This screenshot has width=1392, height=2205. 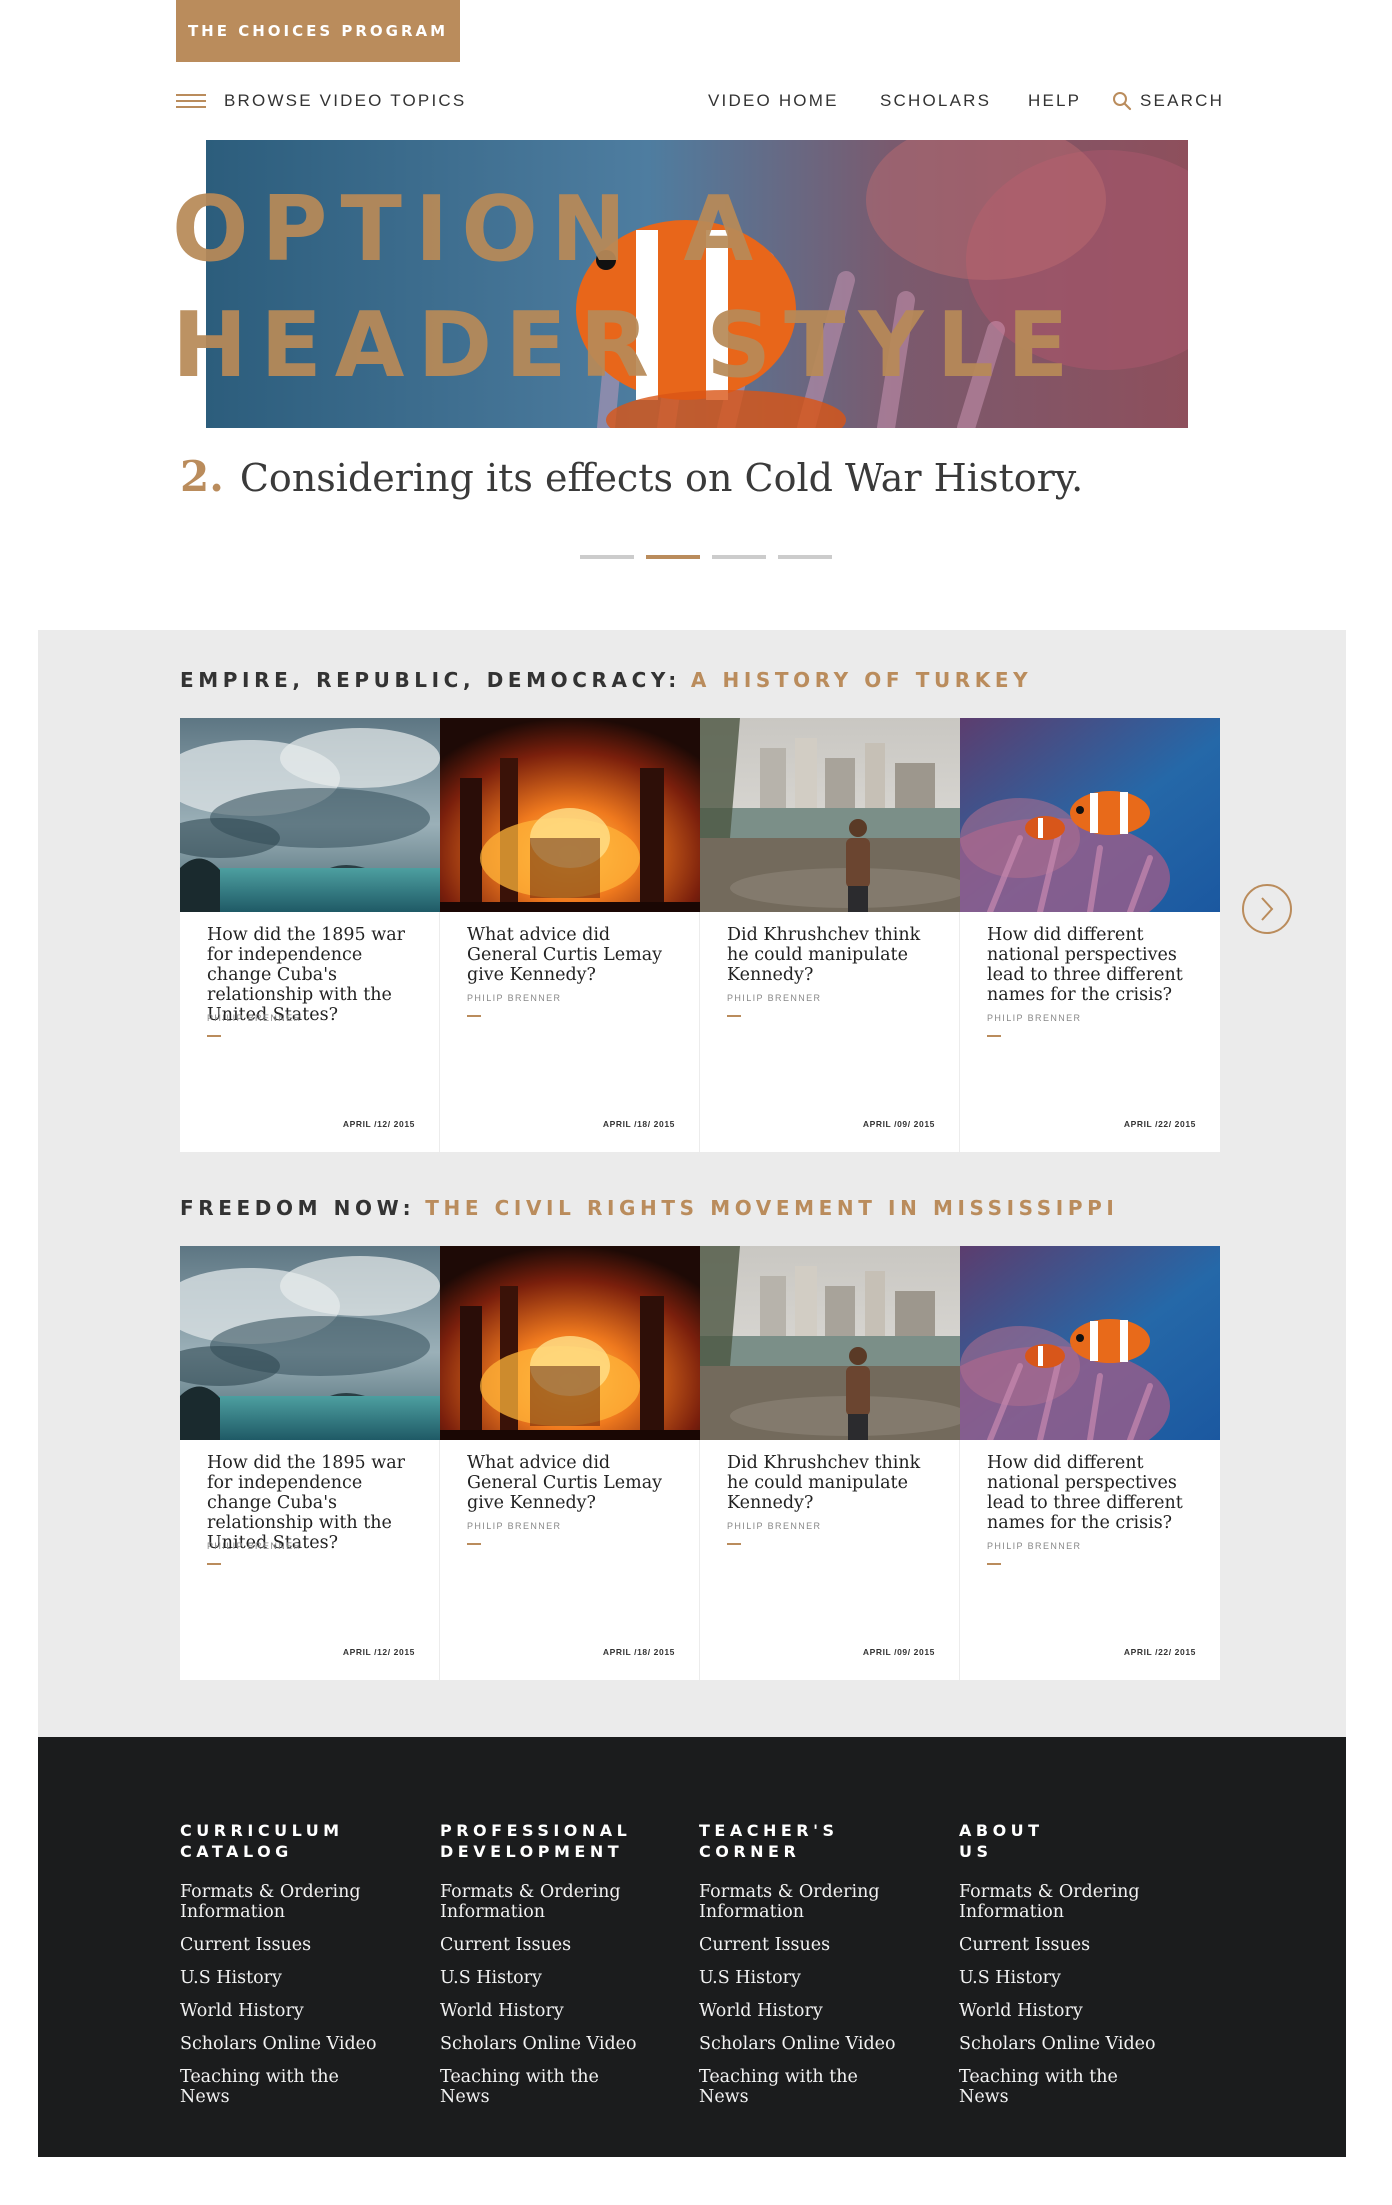 I want to click on browse-topics-button: BROWSE VIDEO TOPICS, so click(x=321, y=101).